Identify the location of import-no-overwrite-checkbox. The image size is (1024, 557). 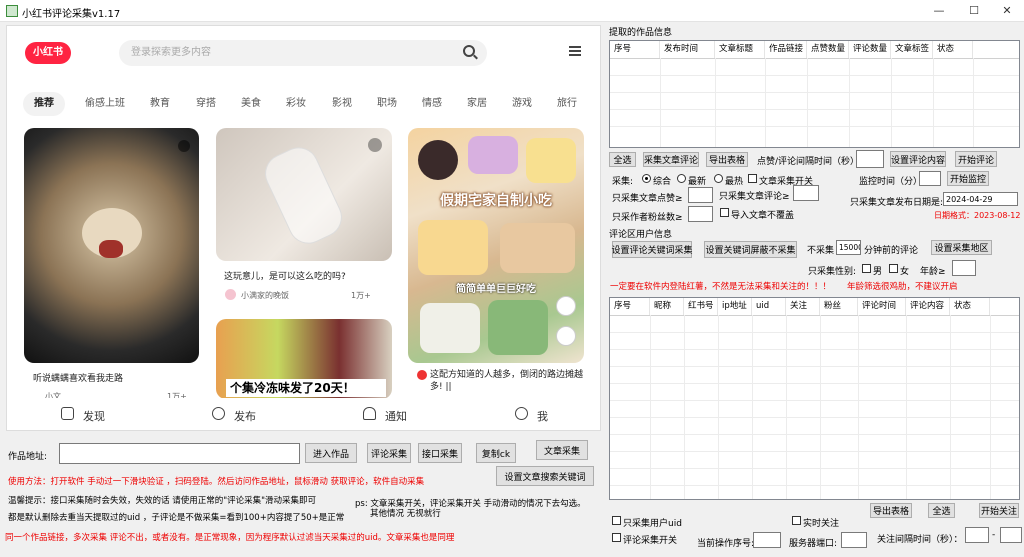
(724, 212).